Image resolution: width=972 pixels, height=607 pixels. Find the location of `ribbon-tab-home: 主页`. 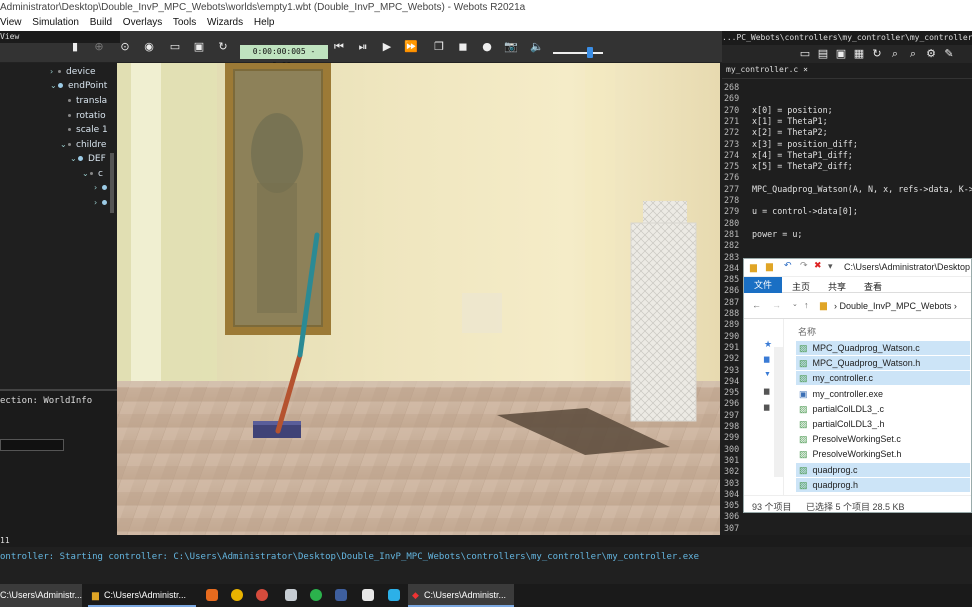

ribbon-tab-home: 主页 is located at coordinates (801, 286).